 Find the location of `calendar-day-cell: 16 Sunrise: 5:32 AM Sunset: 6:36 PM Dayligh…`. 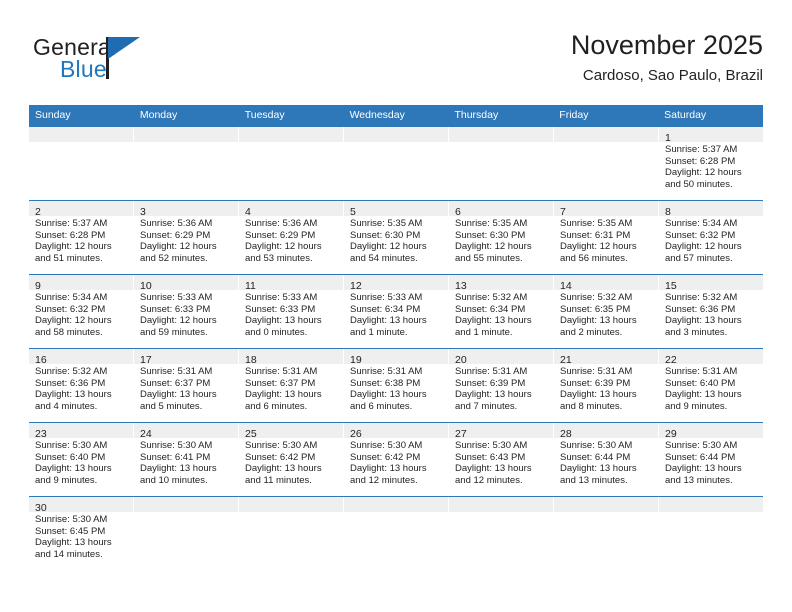

calendar-day-cell: 16 Sunrise: 5:32 AM Sunset: 6:36 PM Dayligh… is located at coordinates (81, 385).